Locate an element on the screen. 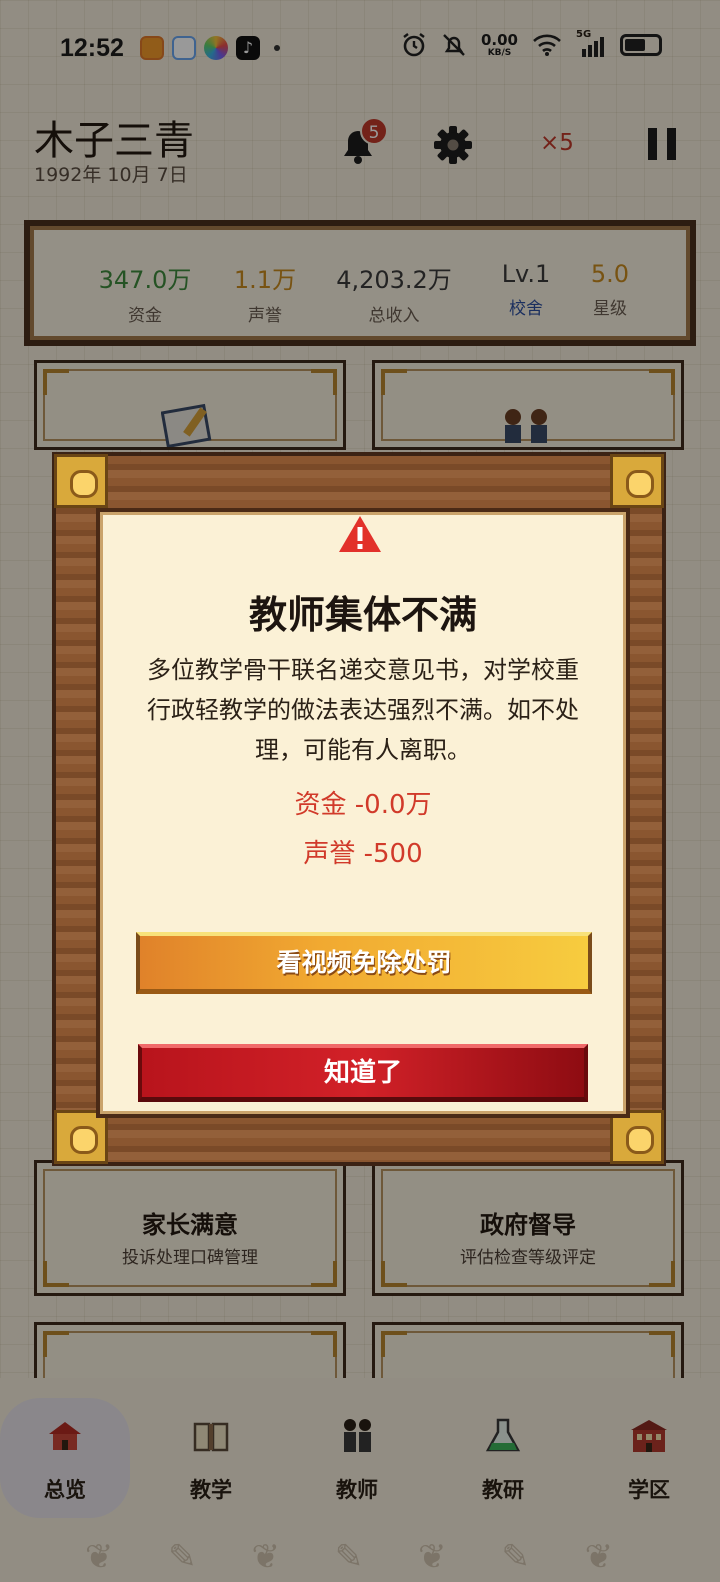  dialog-title: 教师集体不满 is located at coordinates (362, 615).